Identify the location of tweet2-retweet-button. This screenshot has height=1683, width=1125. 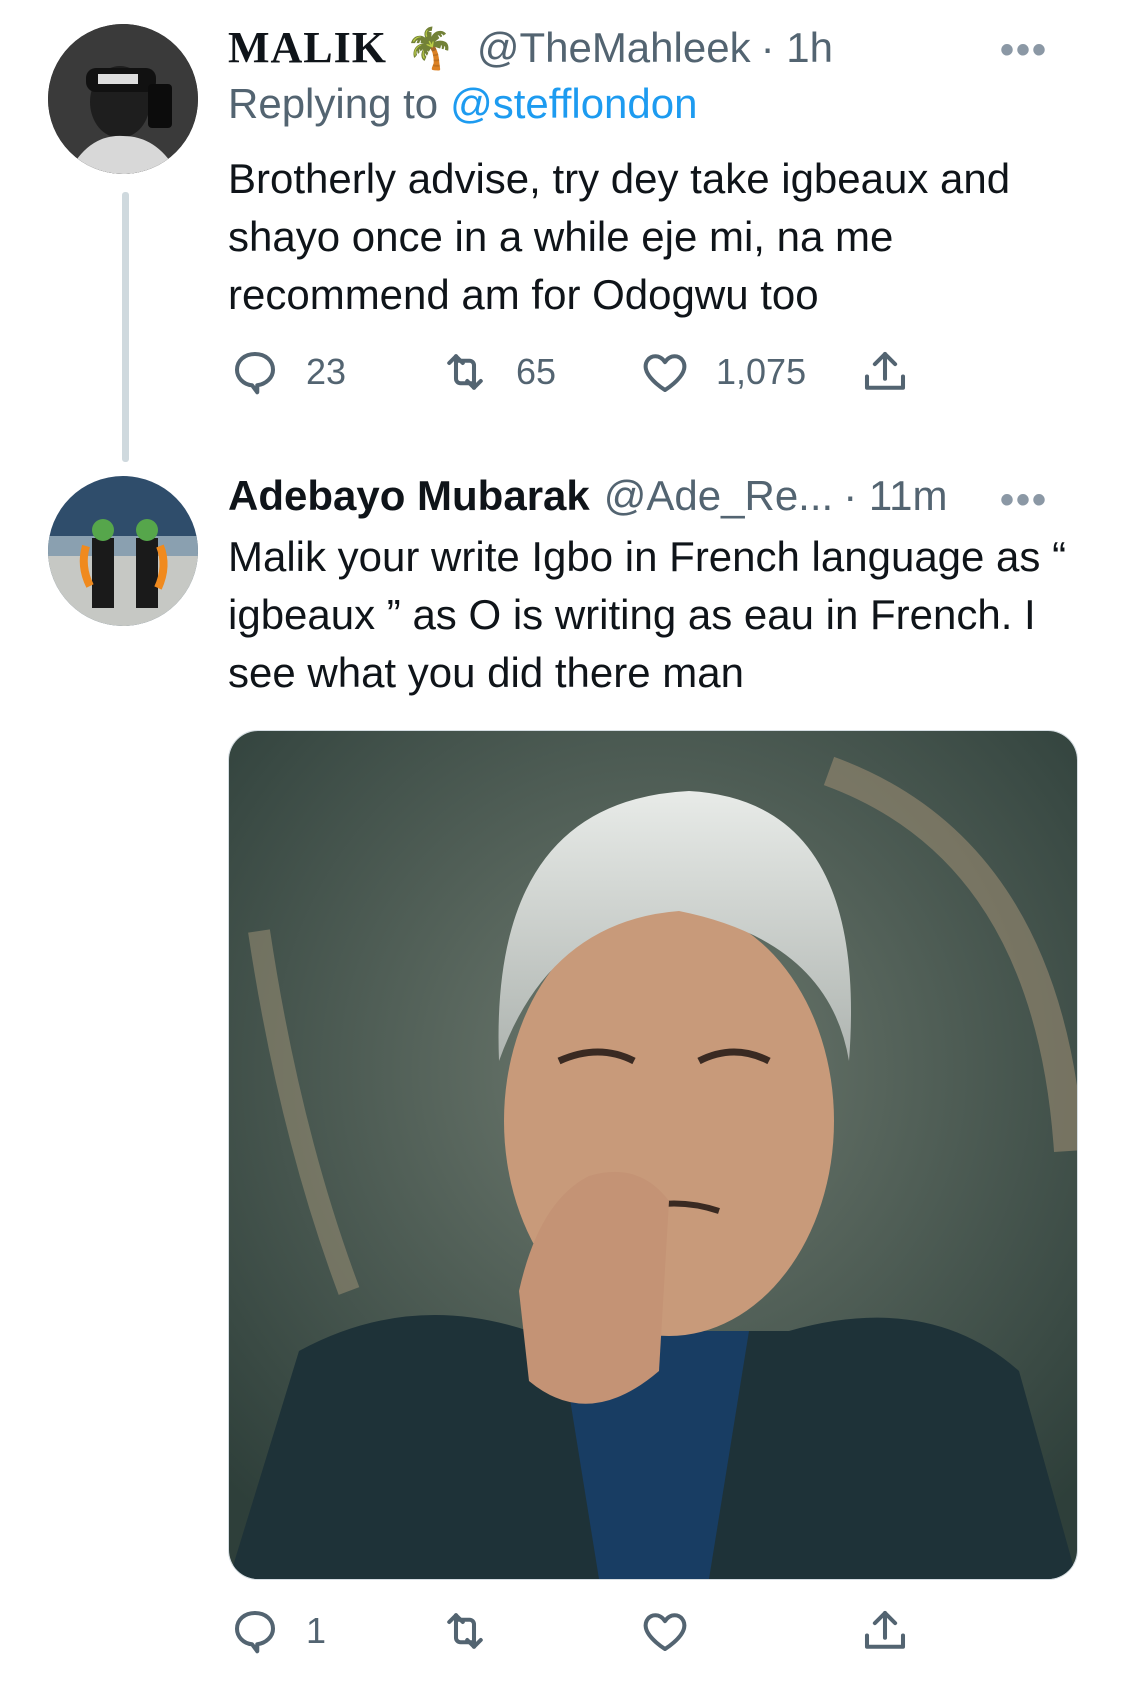
(477, 1631).